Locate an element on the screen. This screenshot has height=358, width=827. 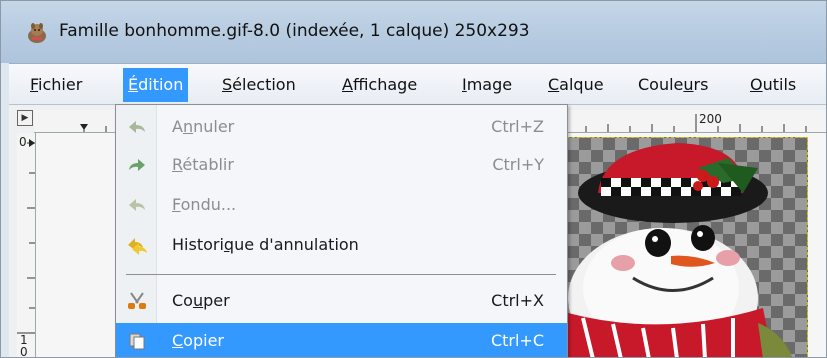
menu-item-shortcut: Ctrl+C is located at coordinates (517, 340).